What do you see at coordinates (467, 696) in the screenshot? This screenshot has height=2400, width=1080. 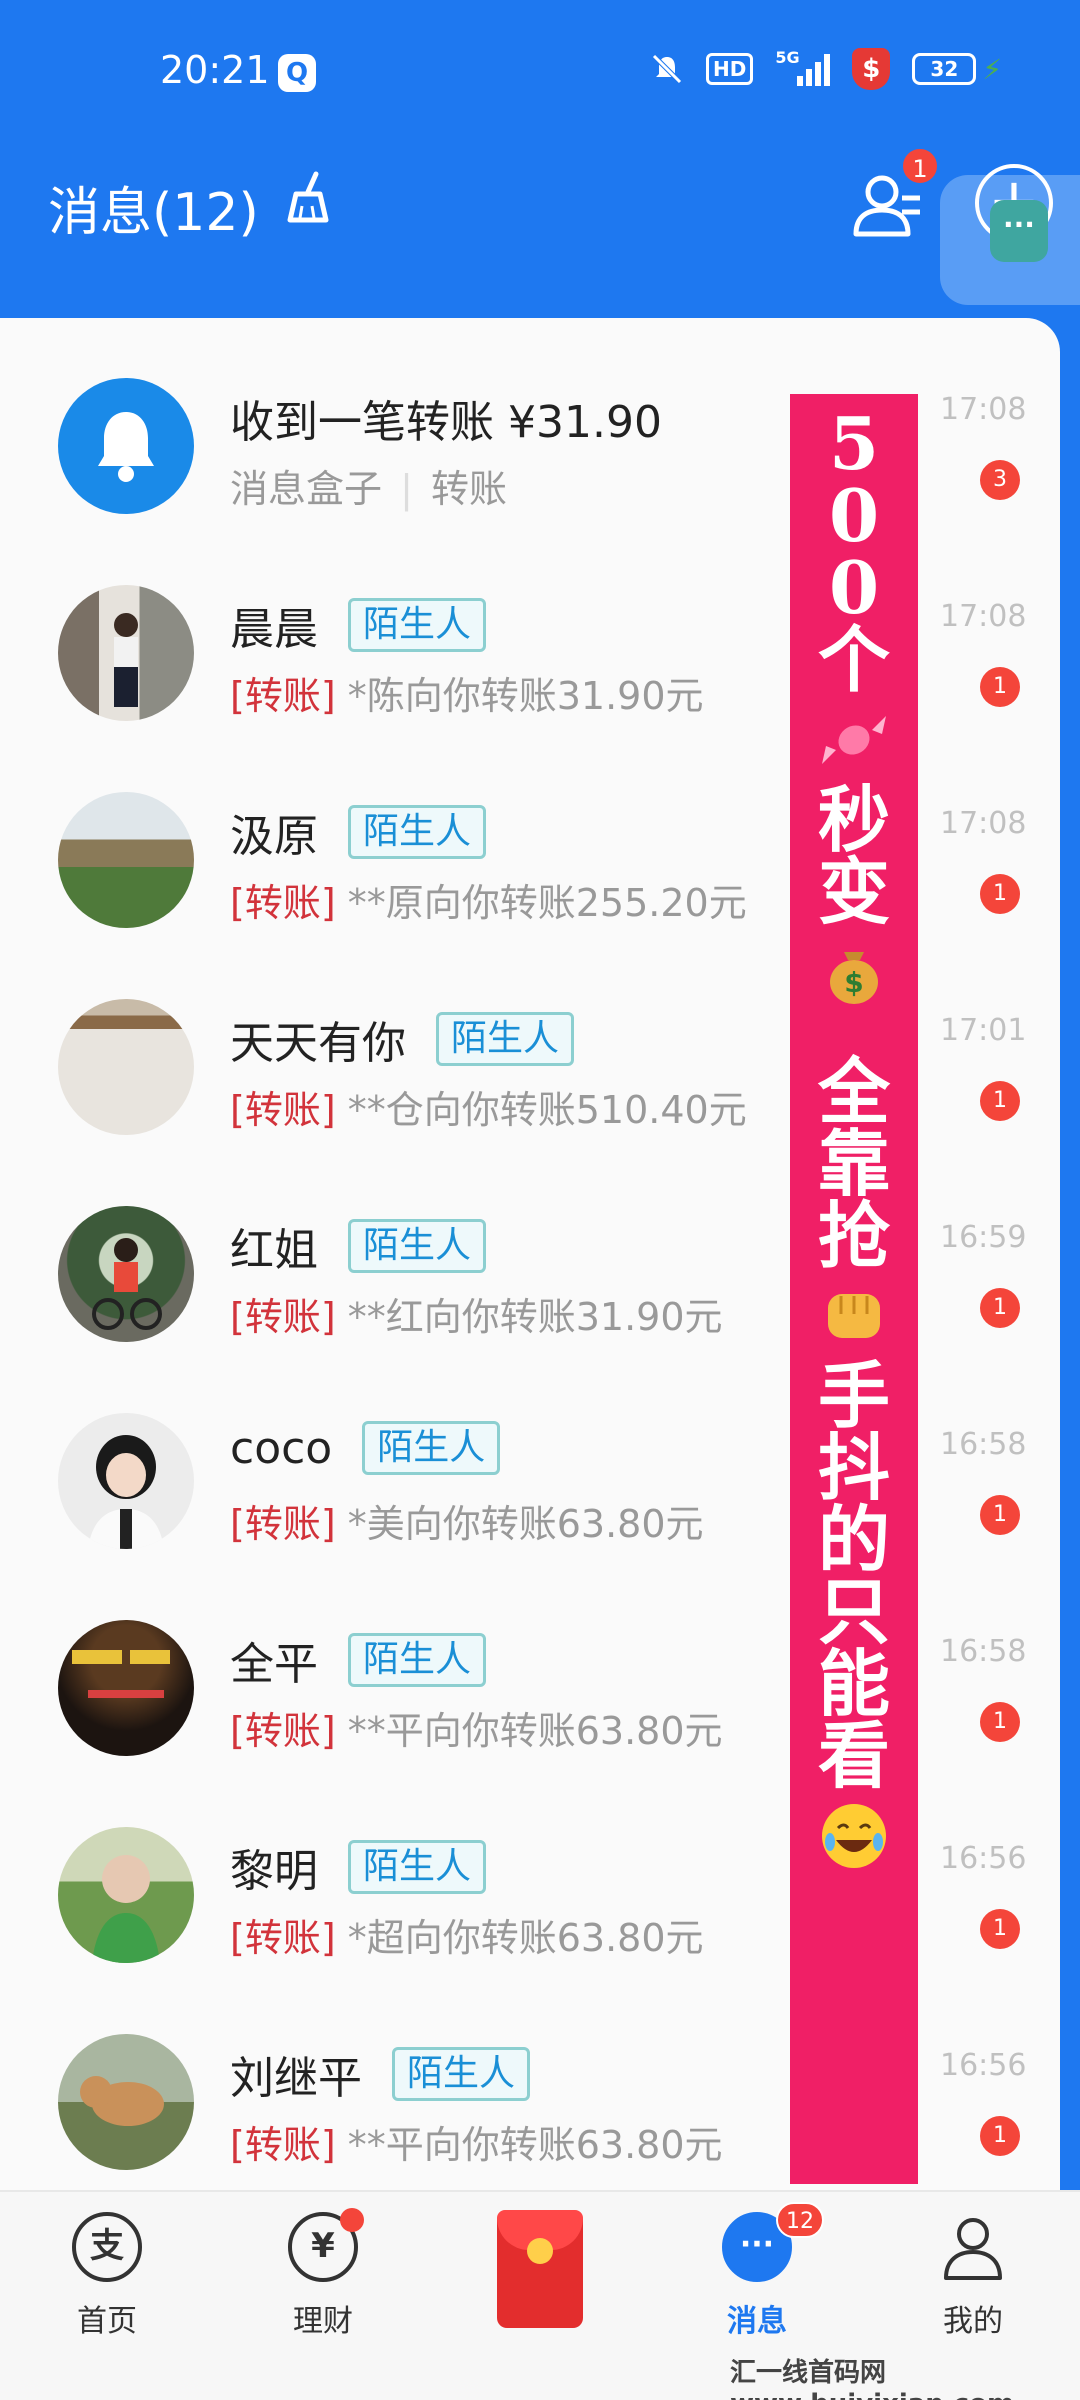 I see `message-preview: [转账] *陈向你转账31.90元` at bounding box center [467, 696].